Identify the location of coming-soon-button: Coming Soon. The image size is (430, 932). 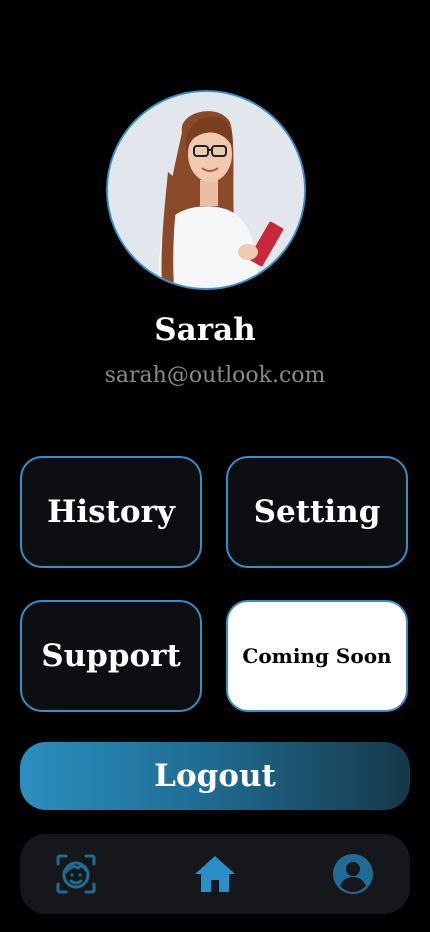
(317, 656).